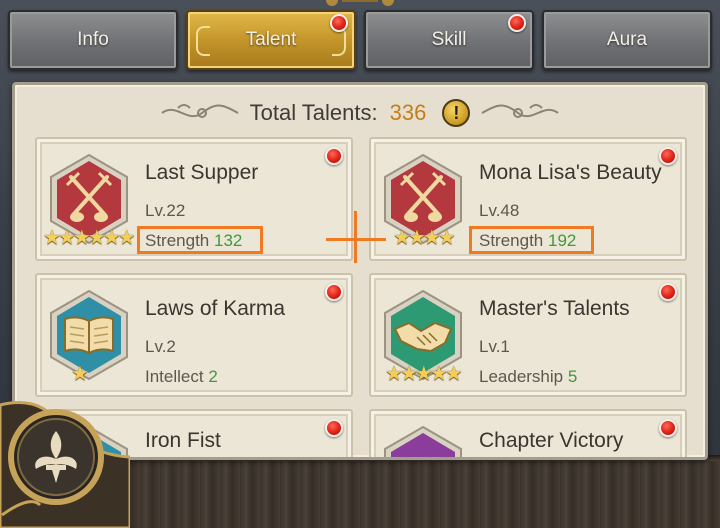 The height and width of the screenshot is (528, 720). What do you see at coordinates (160, 346) in the screenshot?
I see `talent-level: Lv.2` at bounding box center [160, 346].